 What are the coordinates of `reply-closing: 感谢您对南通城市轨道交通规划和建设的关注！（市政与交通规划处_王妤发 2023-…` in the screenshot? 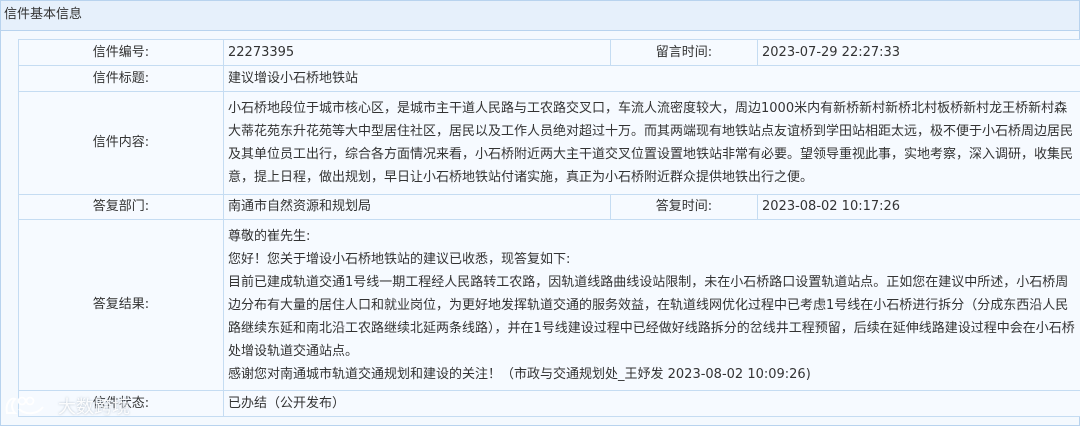 It's located at (519, 374).